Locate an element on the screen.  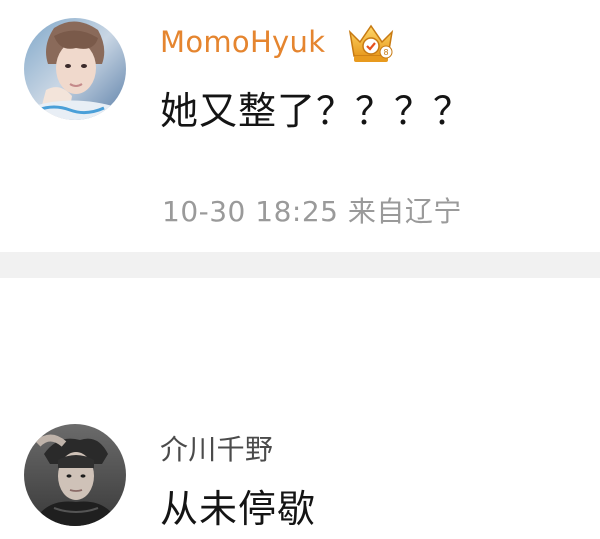
comment-meta: 10-30 18:25 来自辽宁 is located at coordinates (312, 210).